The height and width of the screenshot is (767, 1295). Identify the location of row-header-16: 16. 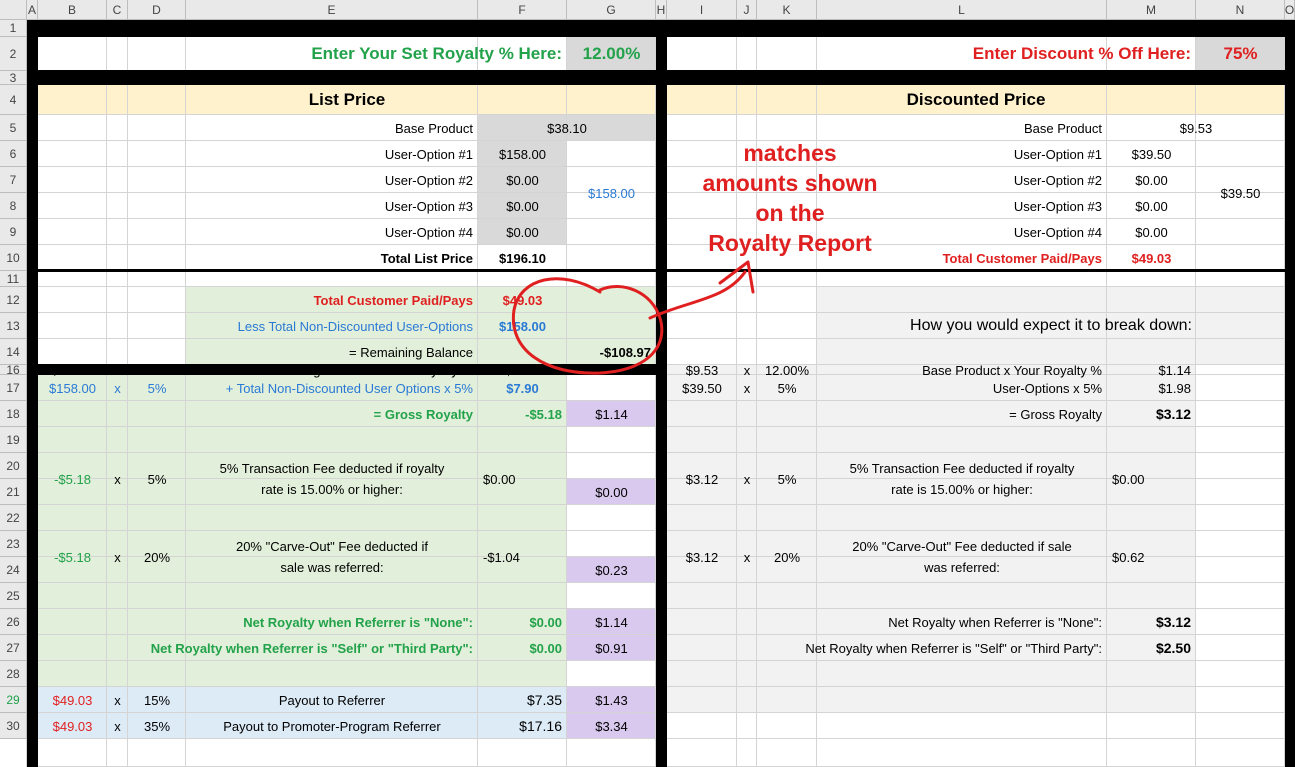
(13, 370).